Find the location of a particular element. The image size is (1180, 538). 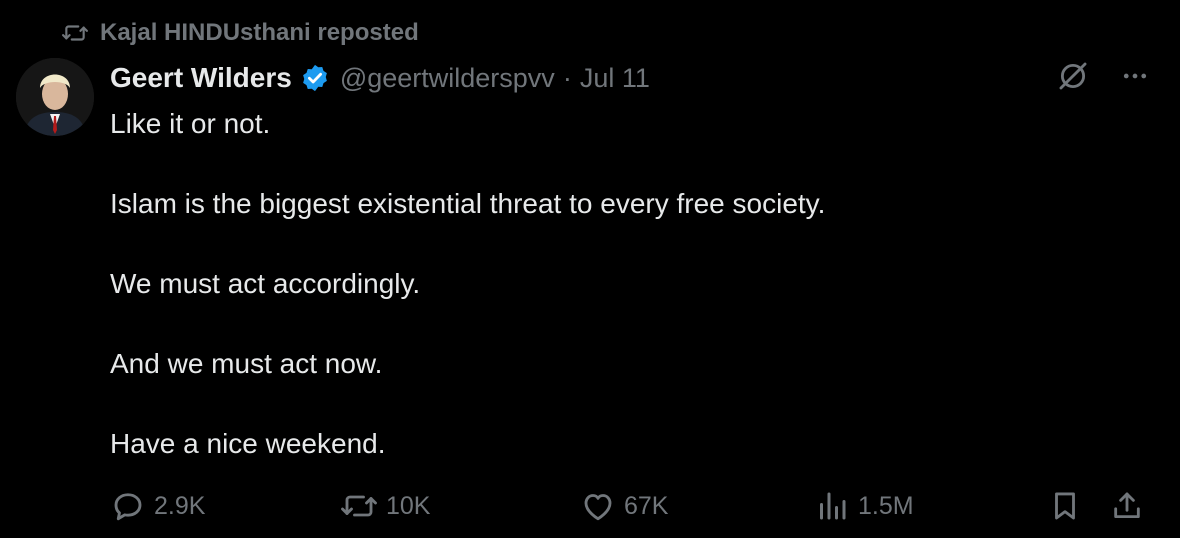

tweet-header: Geert Wilders @geertwilderspvv · Jul 11 is located at coordinates (380, 78).